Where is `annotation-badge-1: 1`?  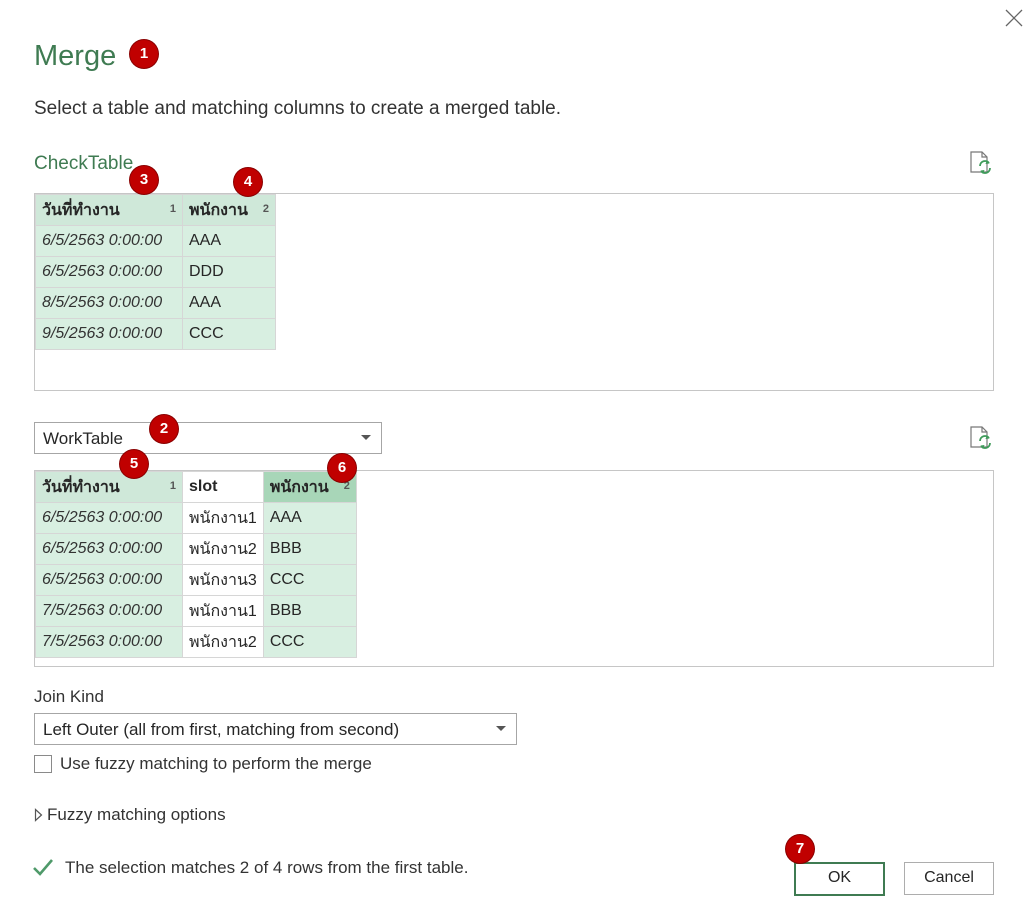 annotation-badge-1: 1 is located at coordinates (144, 54).